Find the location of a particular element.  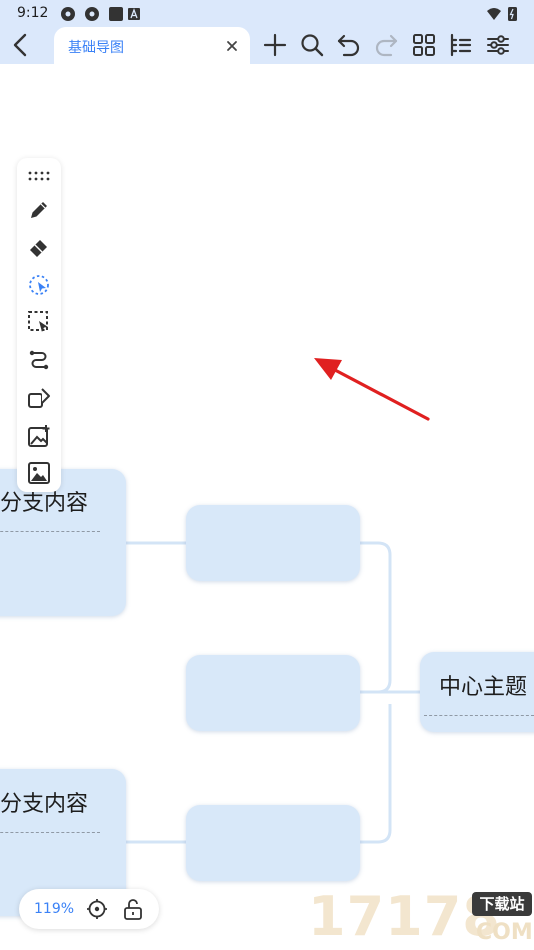

outline-icon is located at coordinates (460, 45).